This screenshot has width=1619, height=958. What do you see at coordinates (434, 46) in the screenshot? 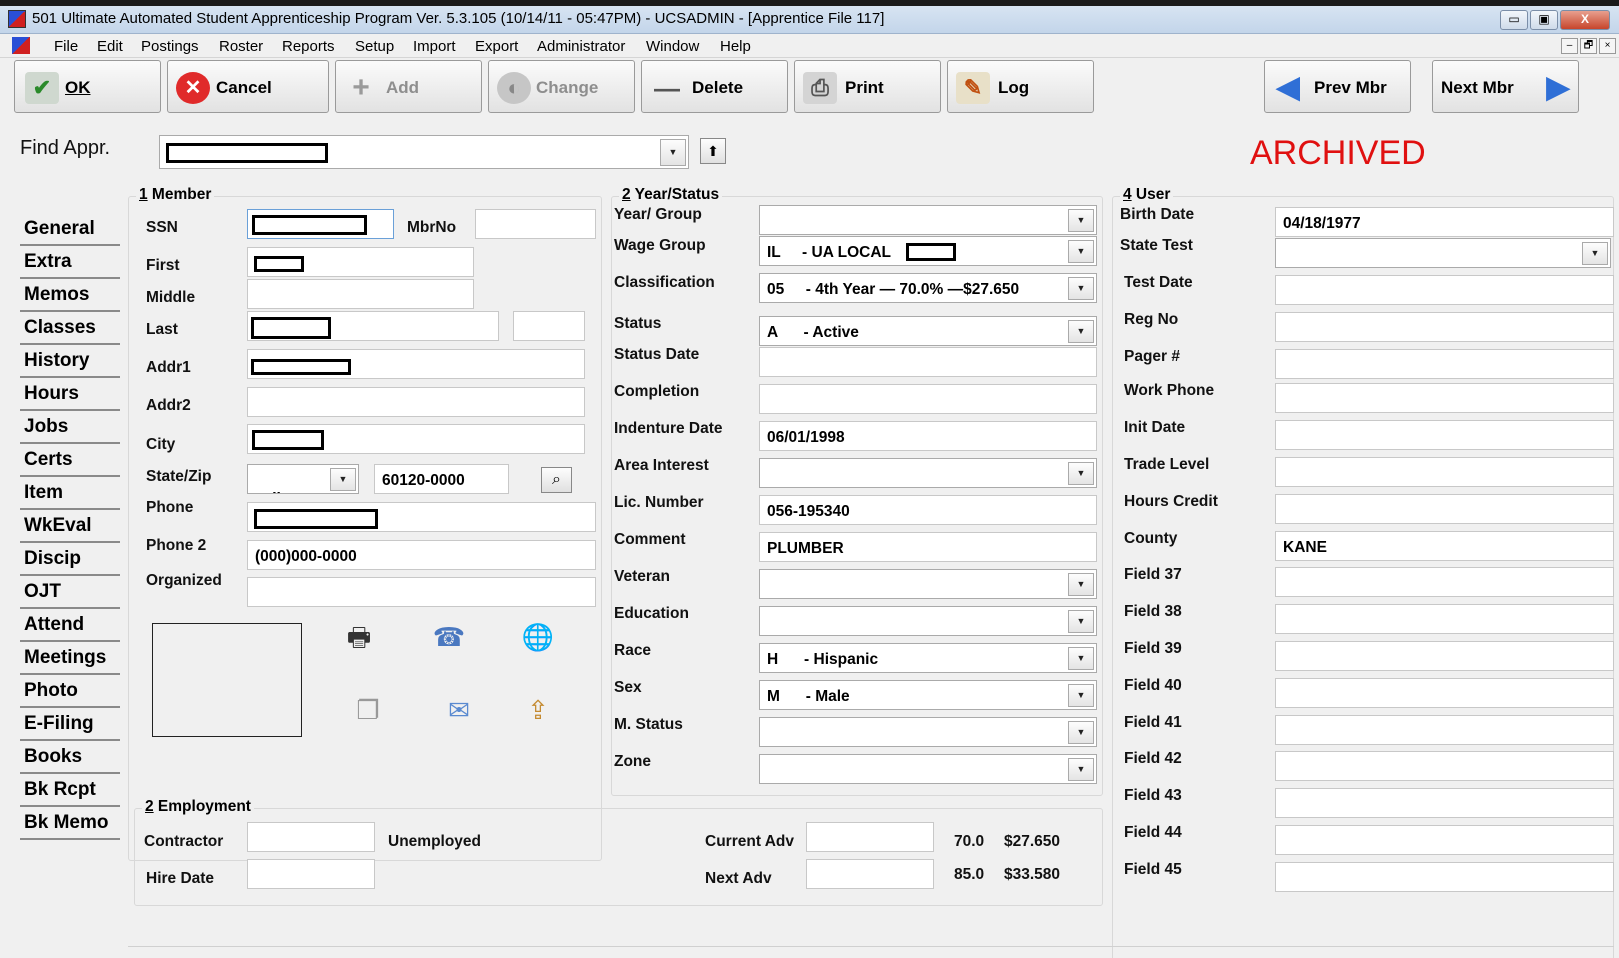
I see `menu-import: Import` at bounding box center [434, 46].